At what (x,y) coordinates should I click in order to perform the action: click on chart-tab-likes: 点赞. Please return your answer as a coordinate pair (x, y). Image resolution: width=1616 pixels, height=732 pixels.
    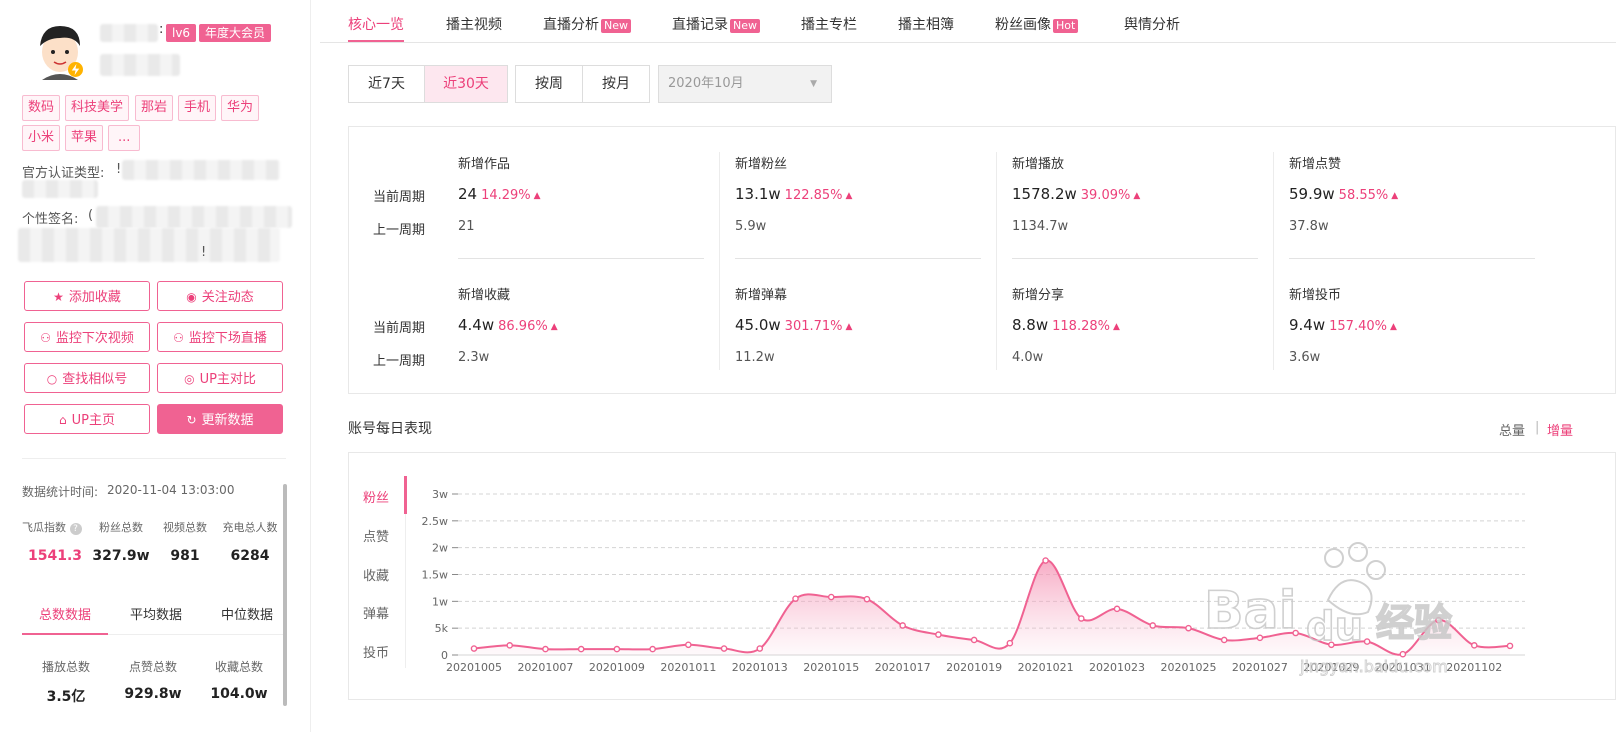
    Looking at the image, I should click on (376, 535).